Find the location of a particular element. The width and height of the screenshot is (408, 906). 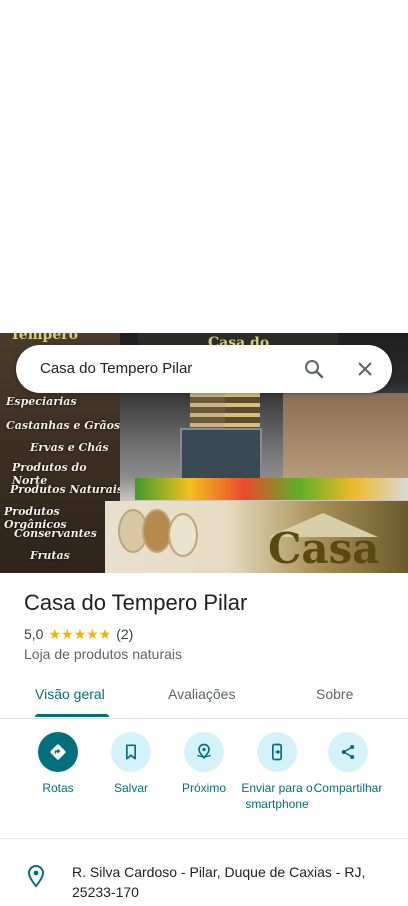

share-icon is located at coordinates (348, 752).